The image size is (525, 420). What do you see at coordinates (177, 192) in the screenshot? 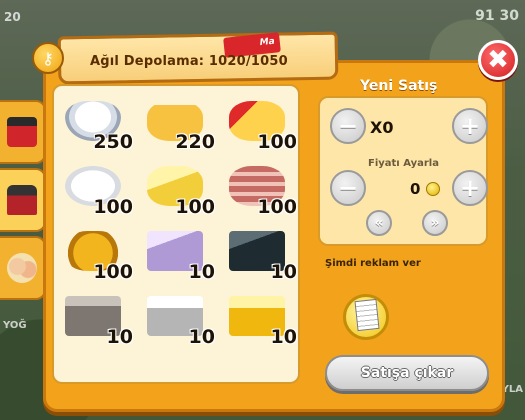
I see `storage-item-butter: 100` at bounding box center [177, 192].